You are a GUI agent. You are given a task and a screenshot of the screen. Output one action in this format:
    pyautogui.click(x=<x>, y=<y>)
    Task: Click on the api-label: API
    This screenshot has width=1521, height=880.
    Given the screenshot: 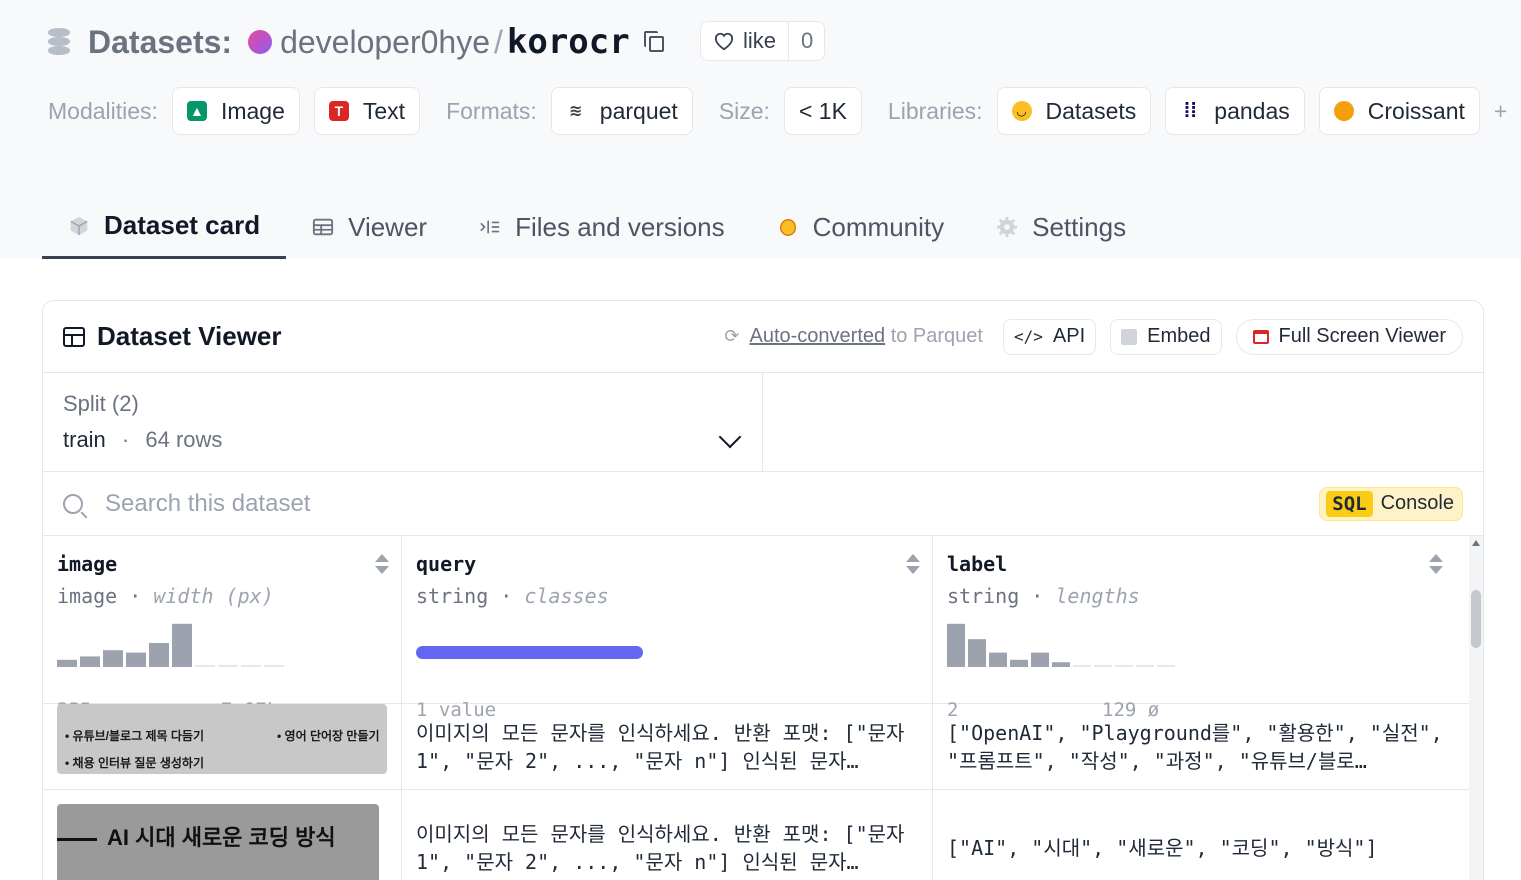 What is the action you would take?
    pyautogui.click(x=1069, y=336)
    